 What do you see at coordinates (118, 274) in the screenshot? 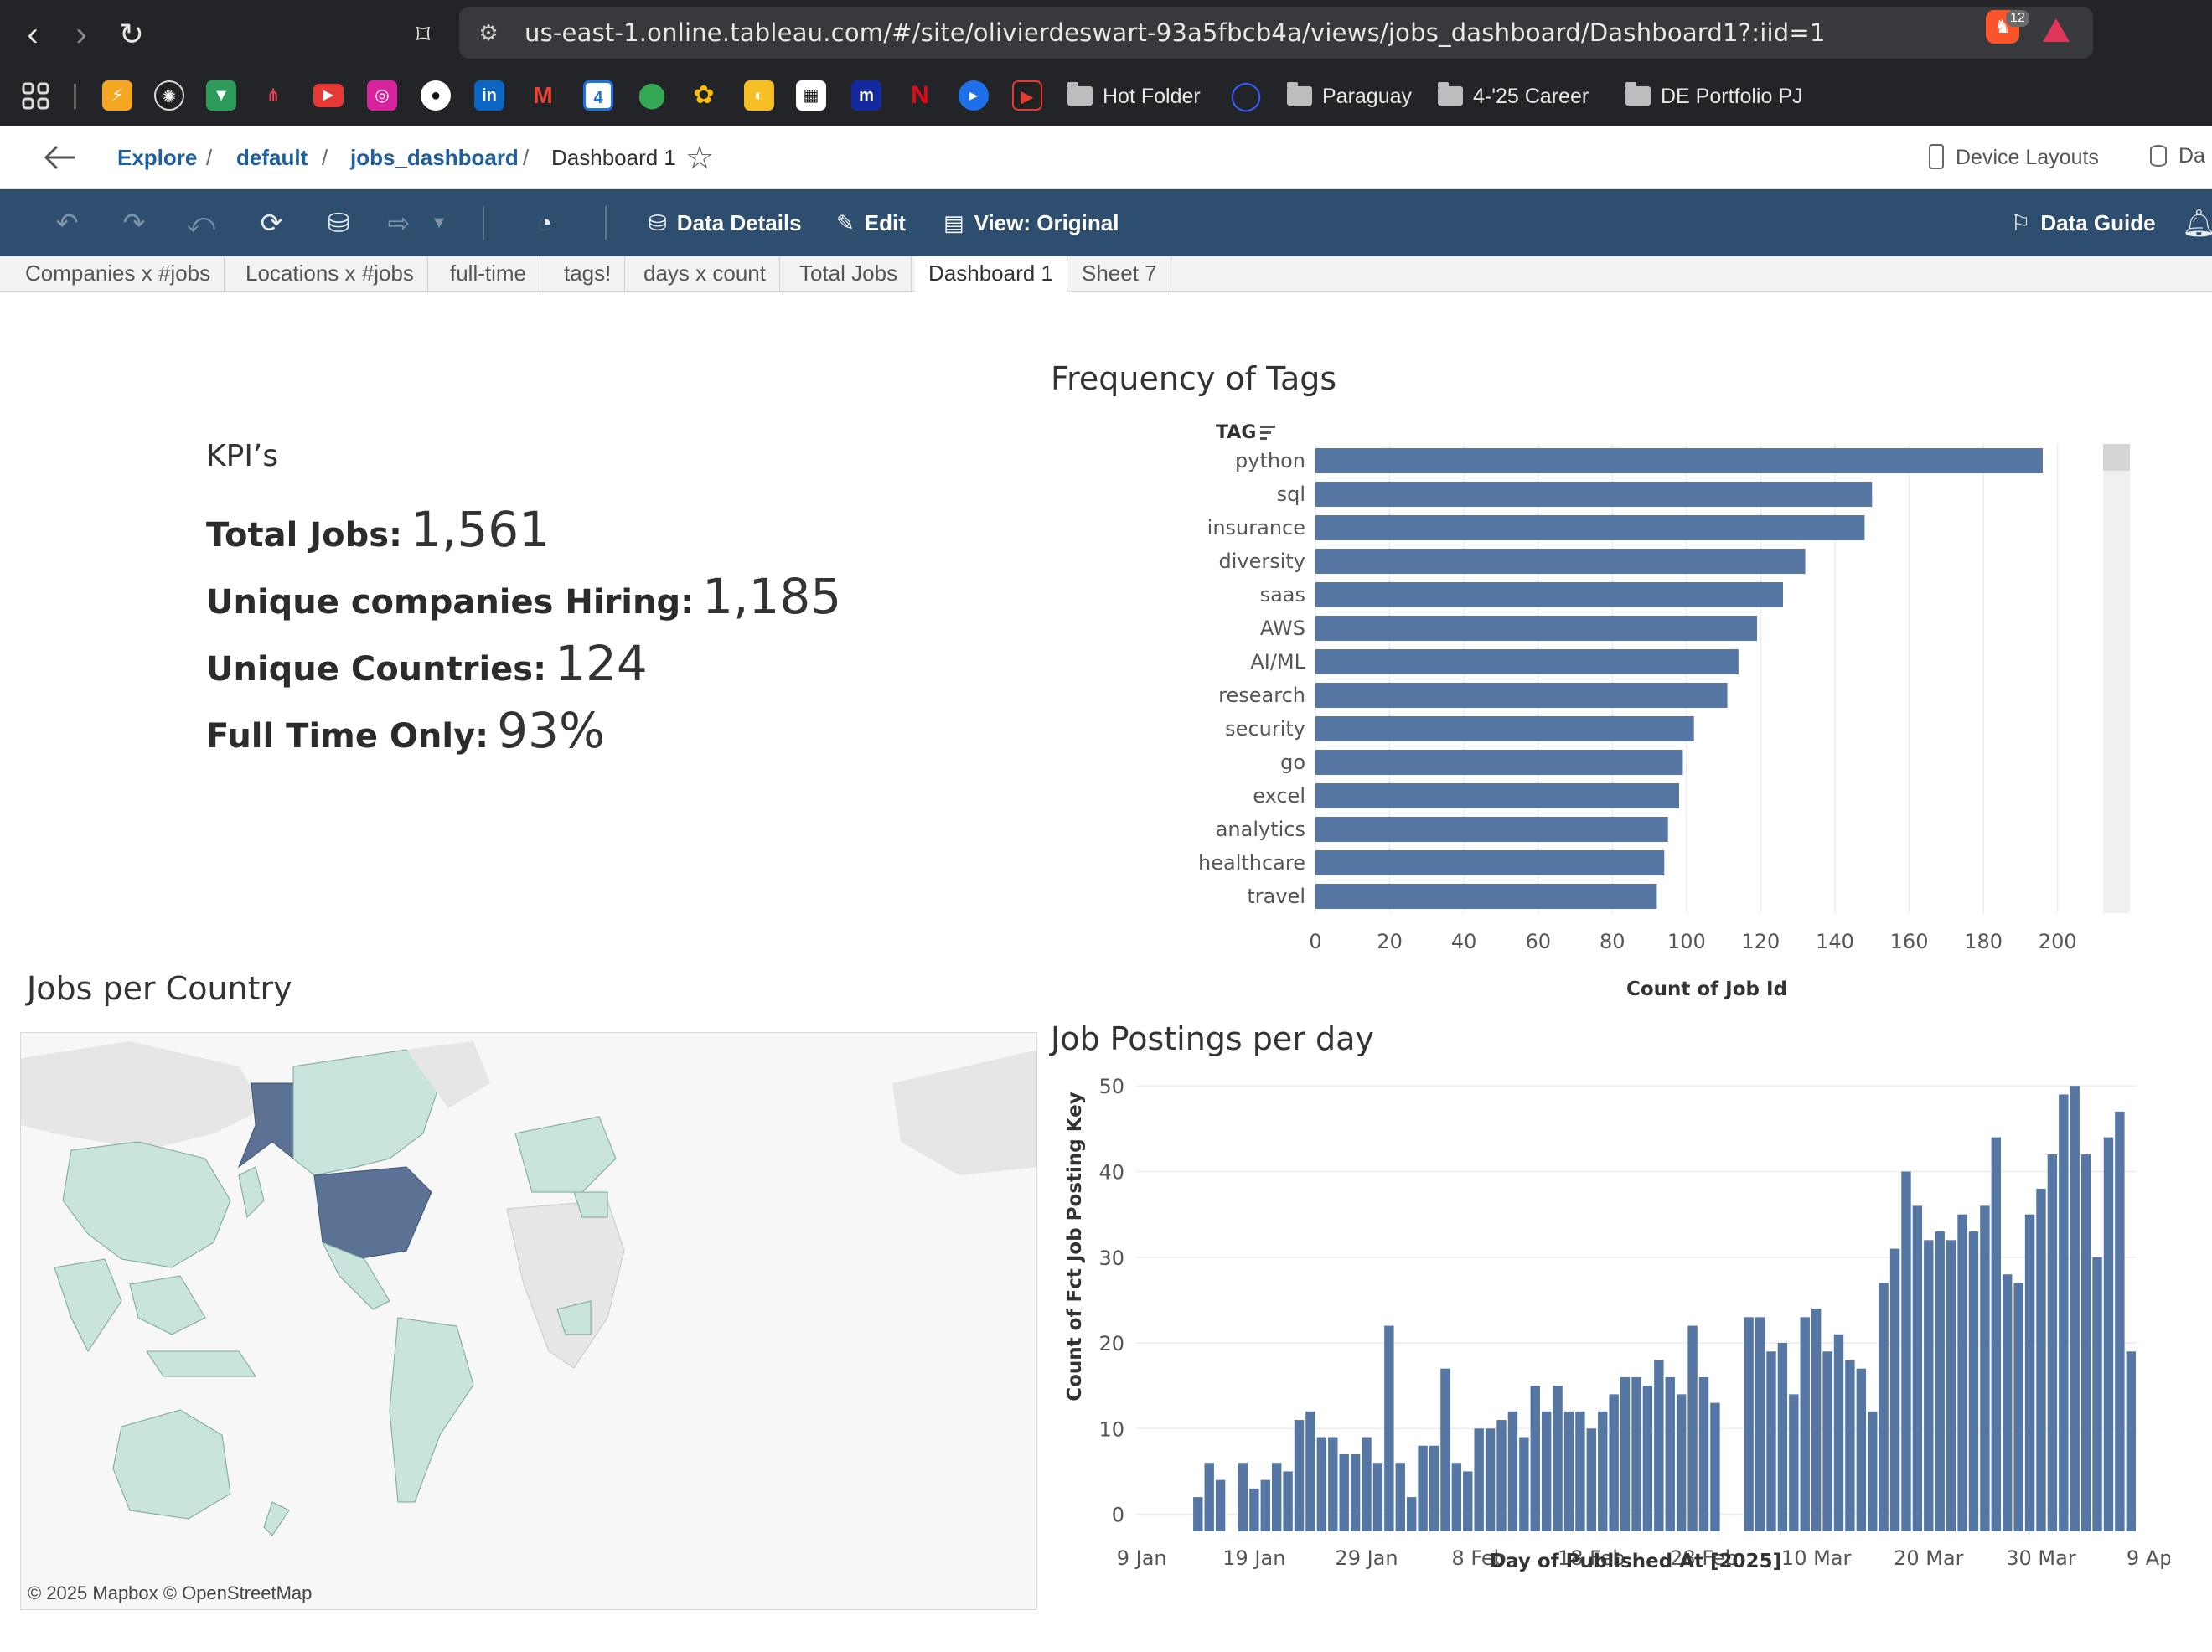
I see `tab-companies-x-jobs: Companies x #jobs` at bounding box center [118, 274].